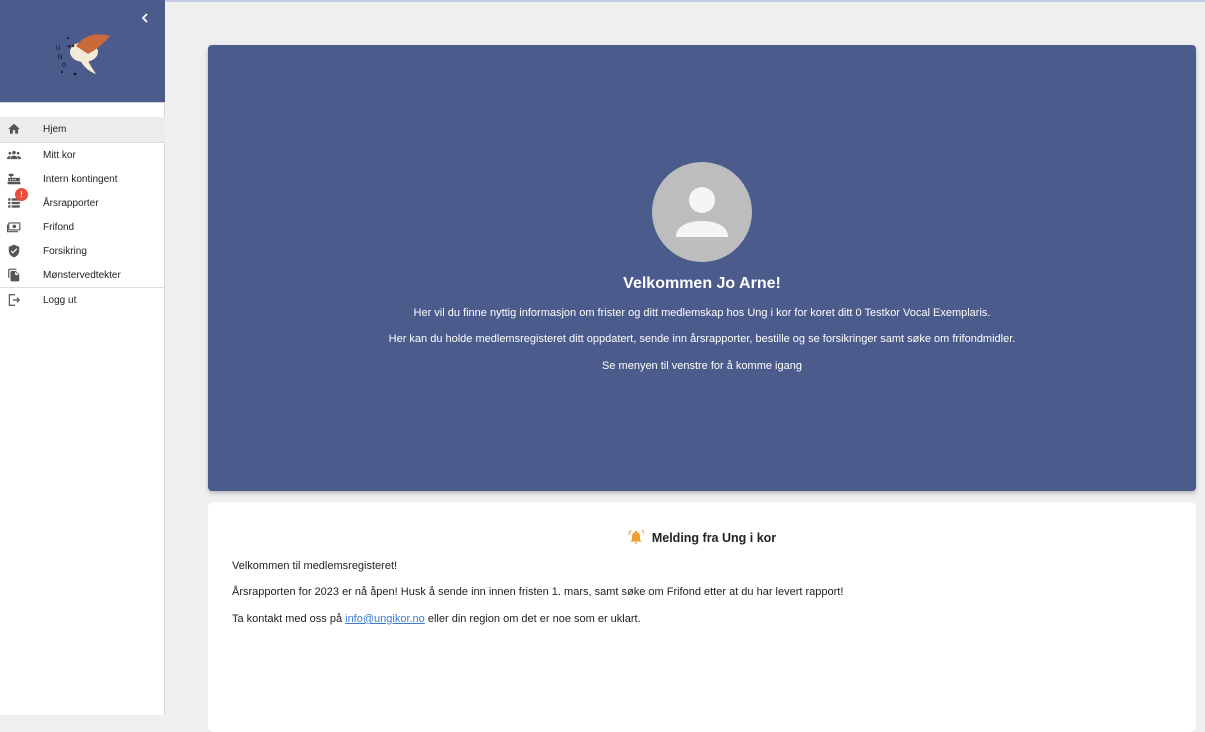  Describe the element at coordinates (58, 49) in the screenshot. I see `svg-text: U` at that location.